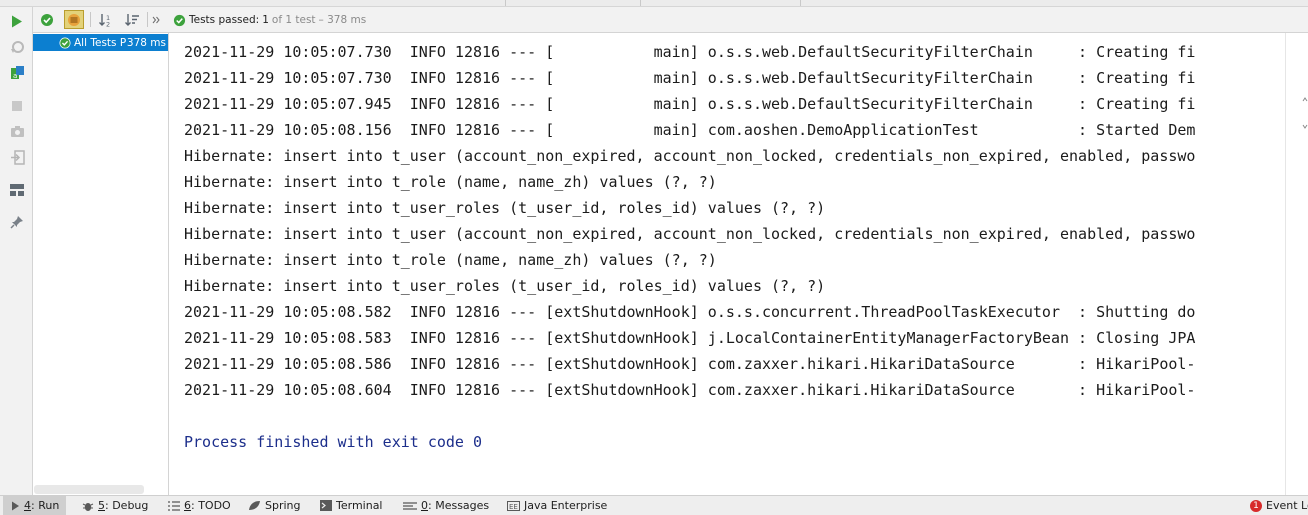 The image size is (1308, 515). What do you see at coordinates (45, 505) in the screenshot?
I see `tab-run-label: : Run` at bounding box center [45, 505].